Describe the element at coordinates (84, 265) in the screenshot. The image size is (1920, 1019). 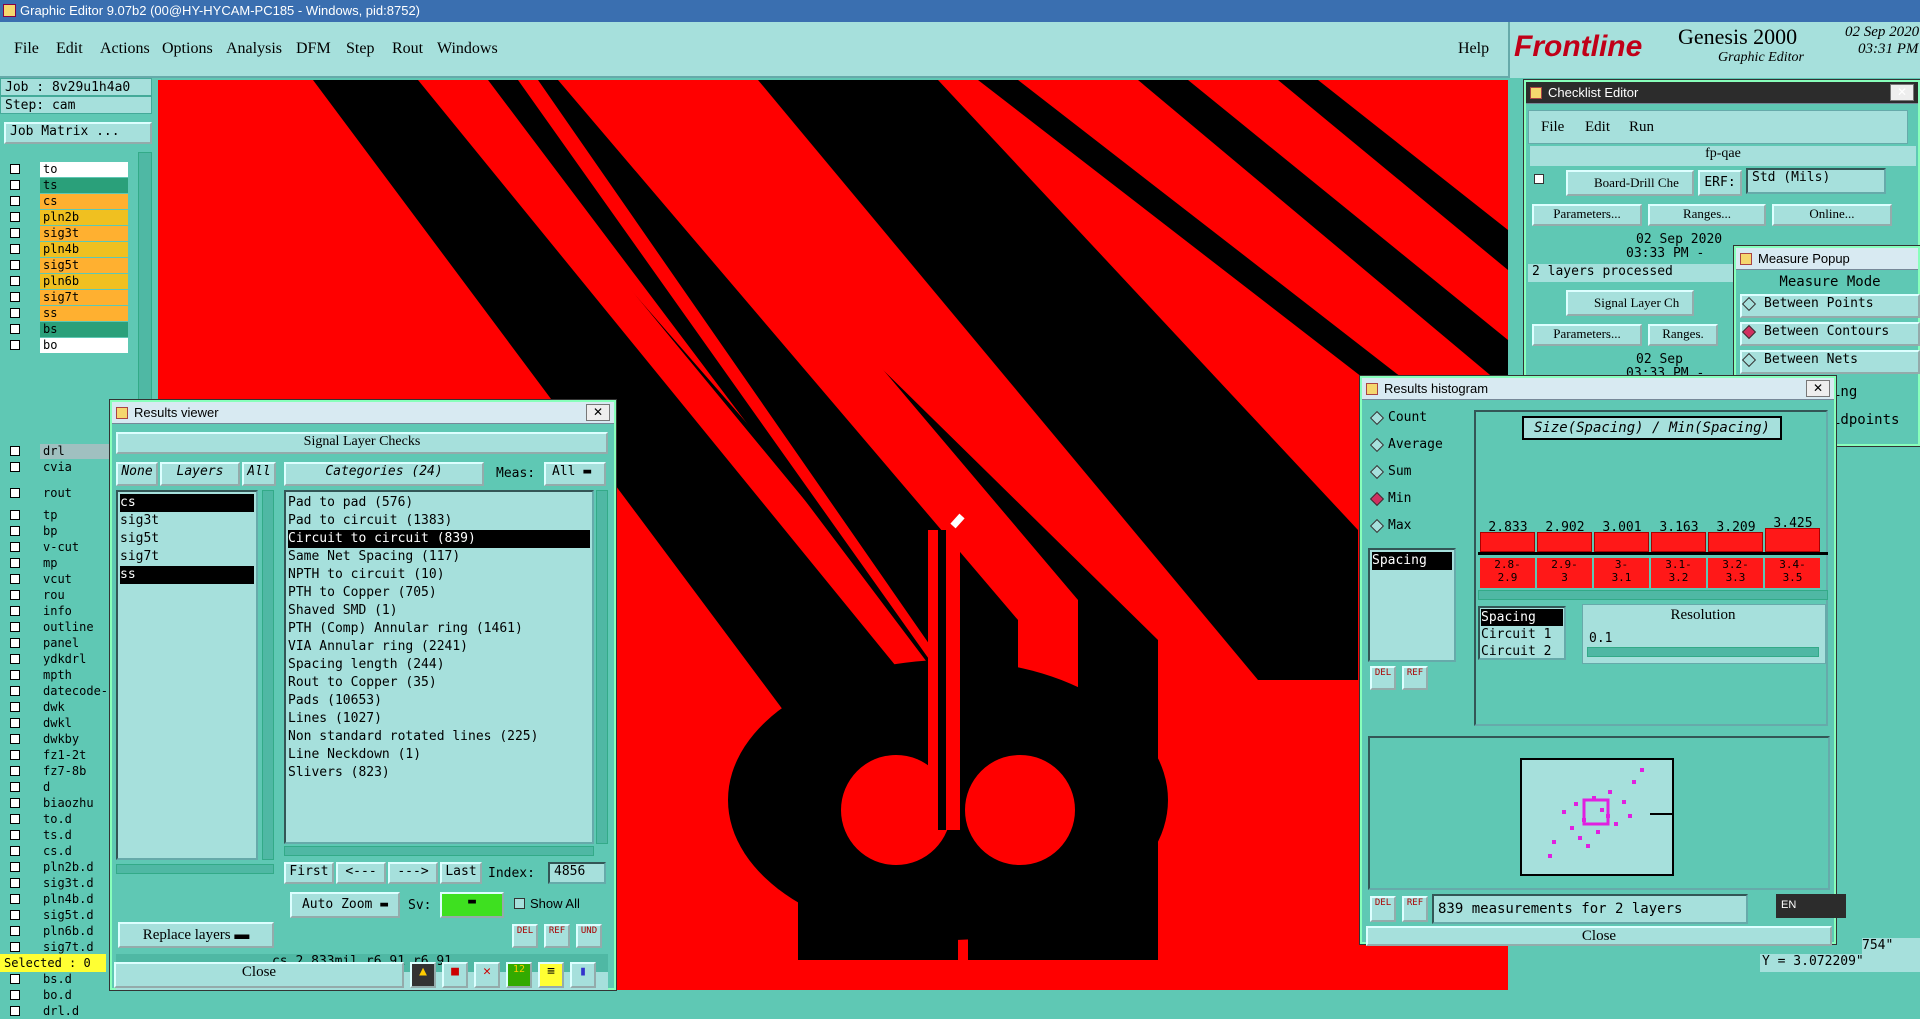
I see `layer-name: sig5t` at that location.